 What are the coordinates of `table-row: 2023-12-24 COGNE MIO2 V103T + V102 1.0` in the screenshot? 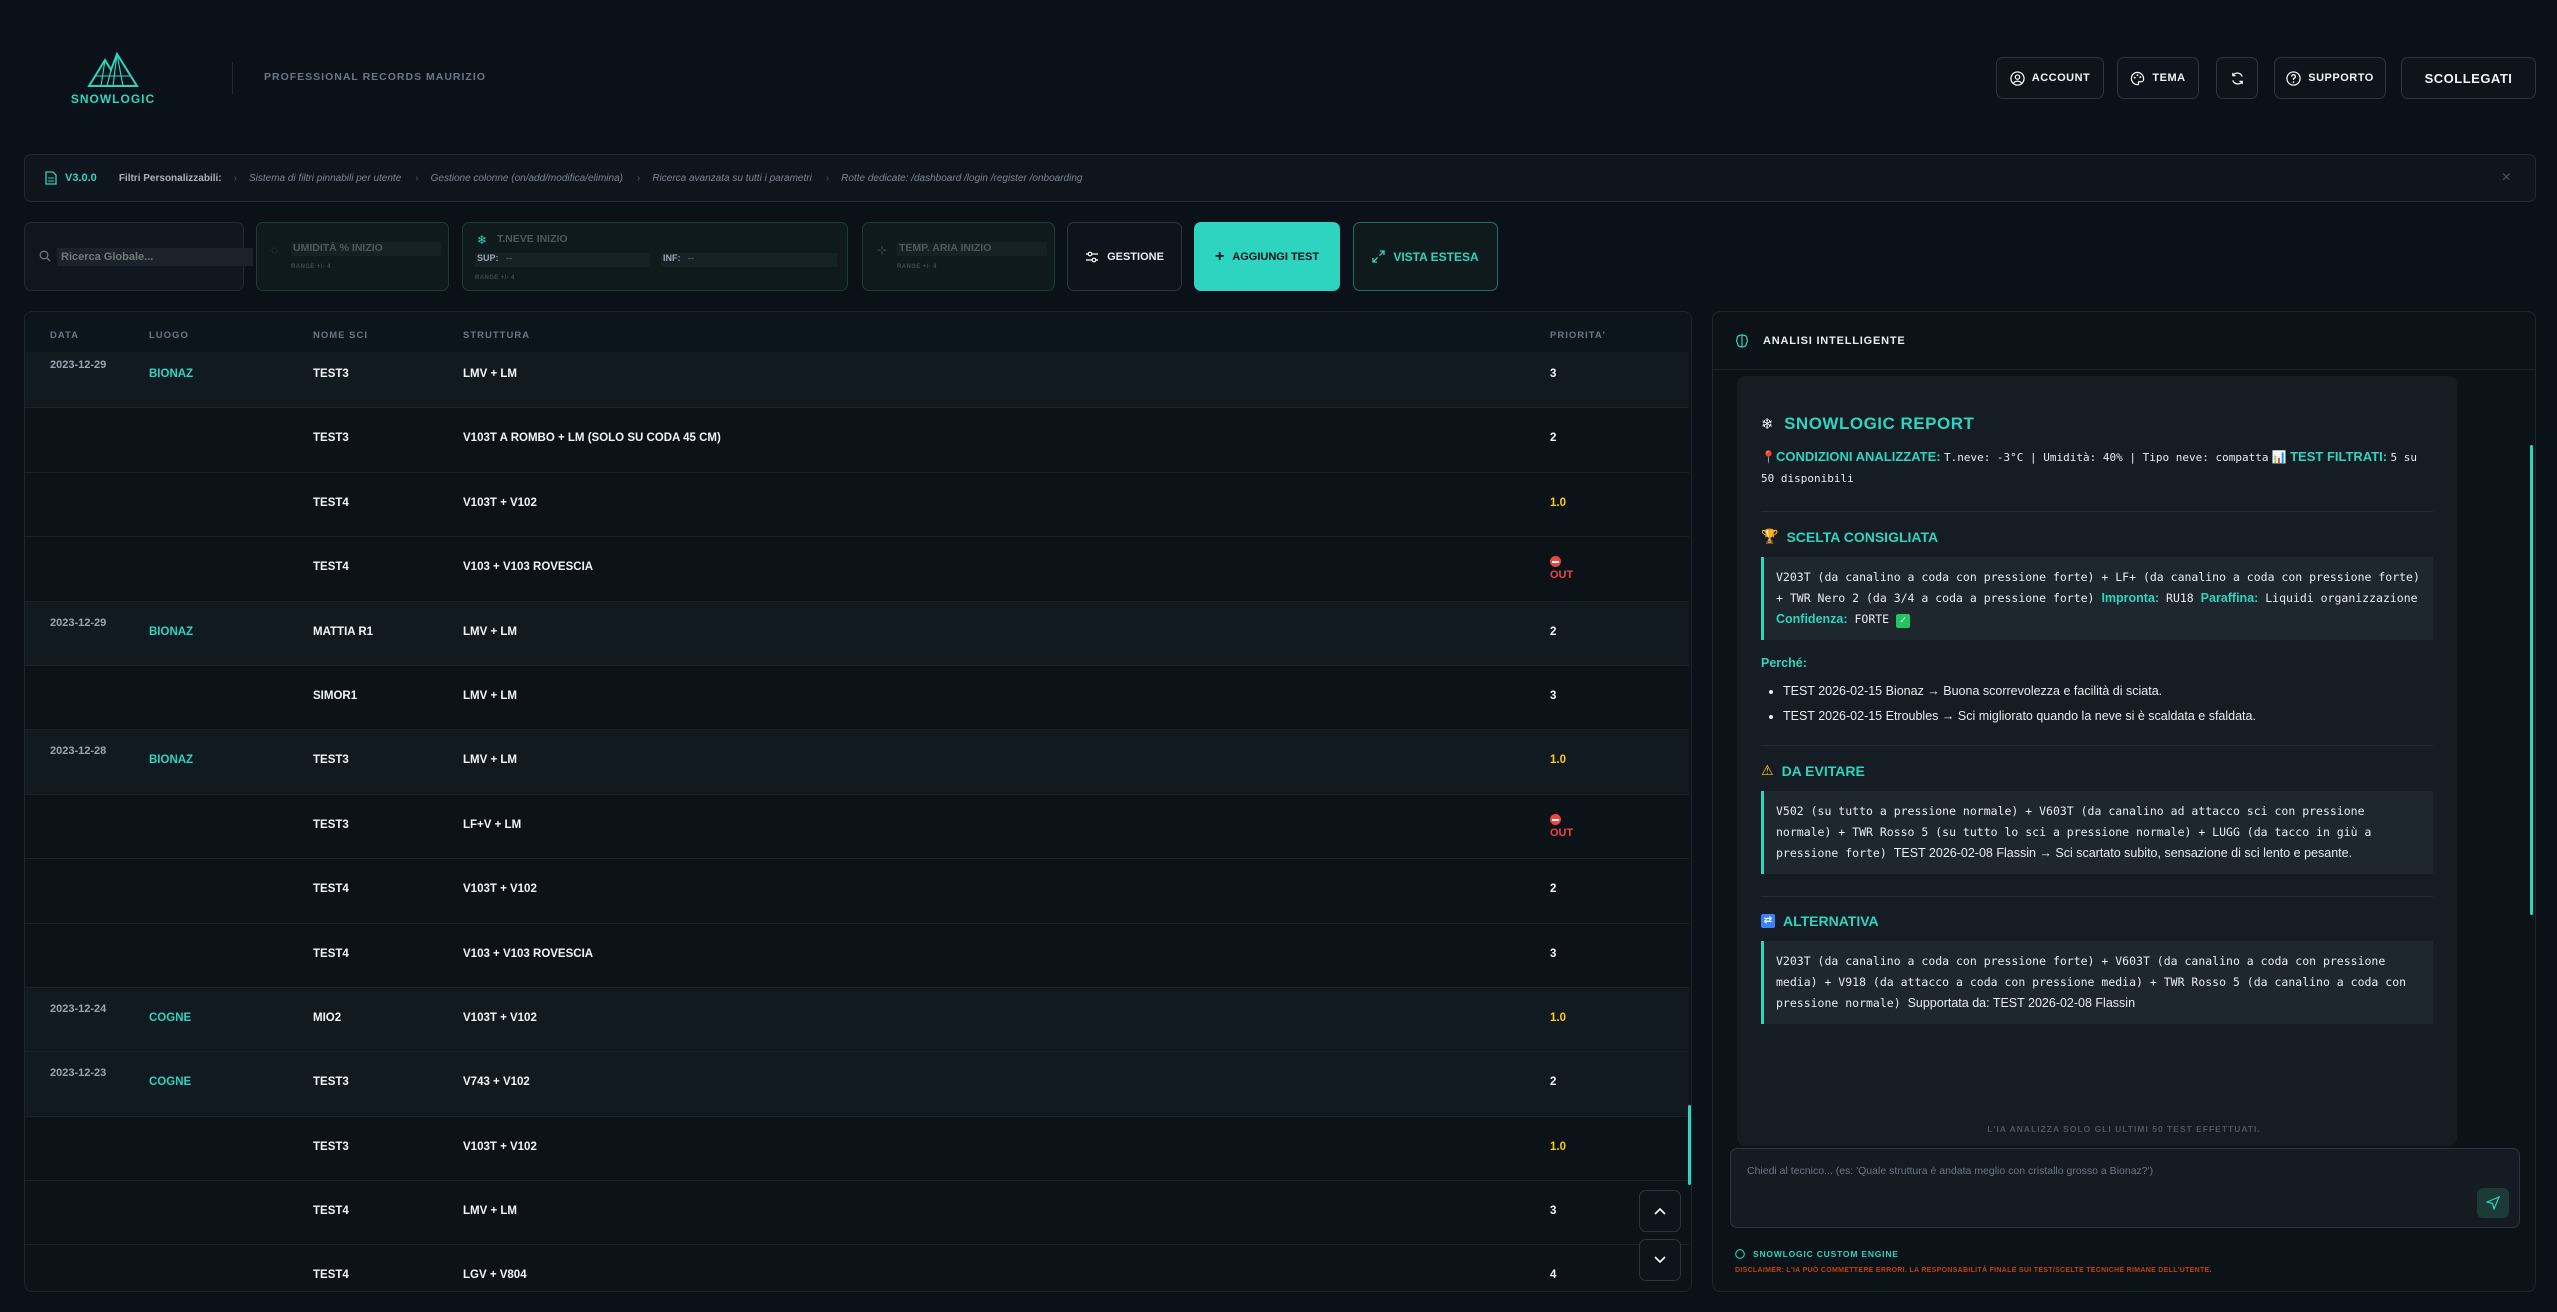 It's located at (857, 1020).